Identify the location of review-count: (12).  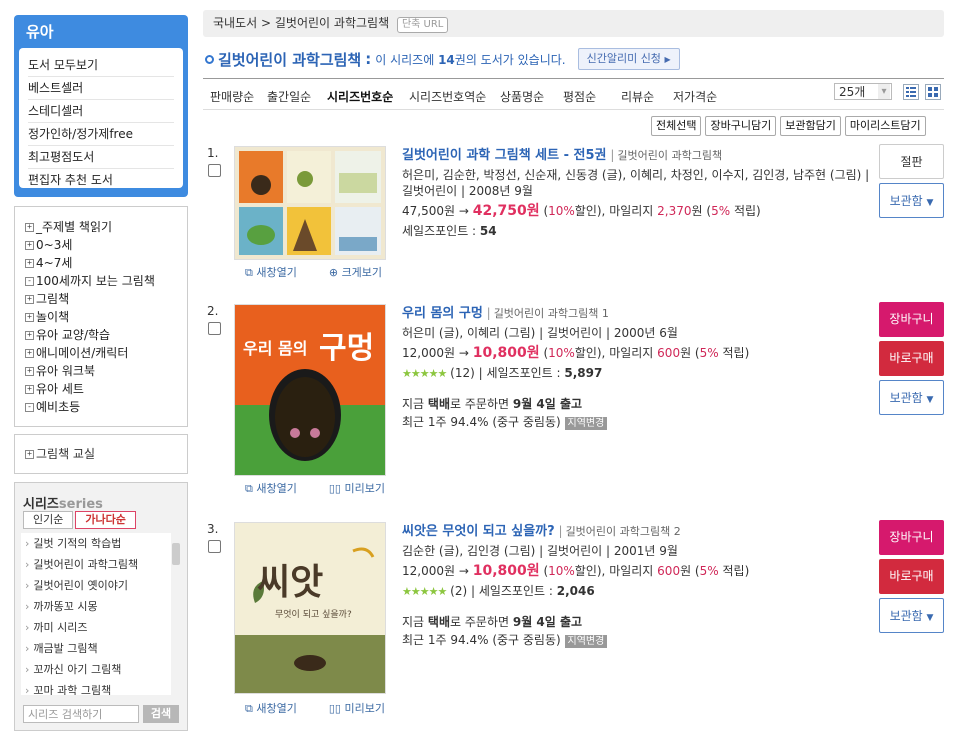
(462, 373).